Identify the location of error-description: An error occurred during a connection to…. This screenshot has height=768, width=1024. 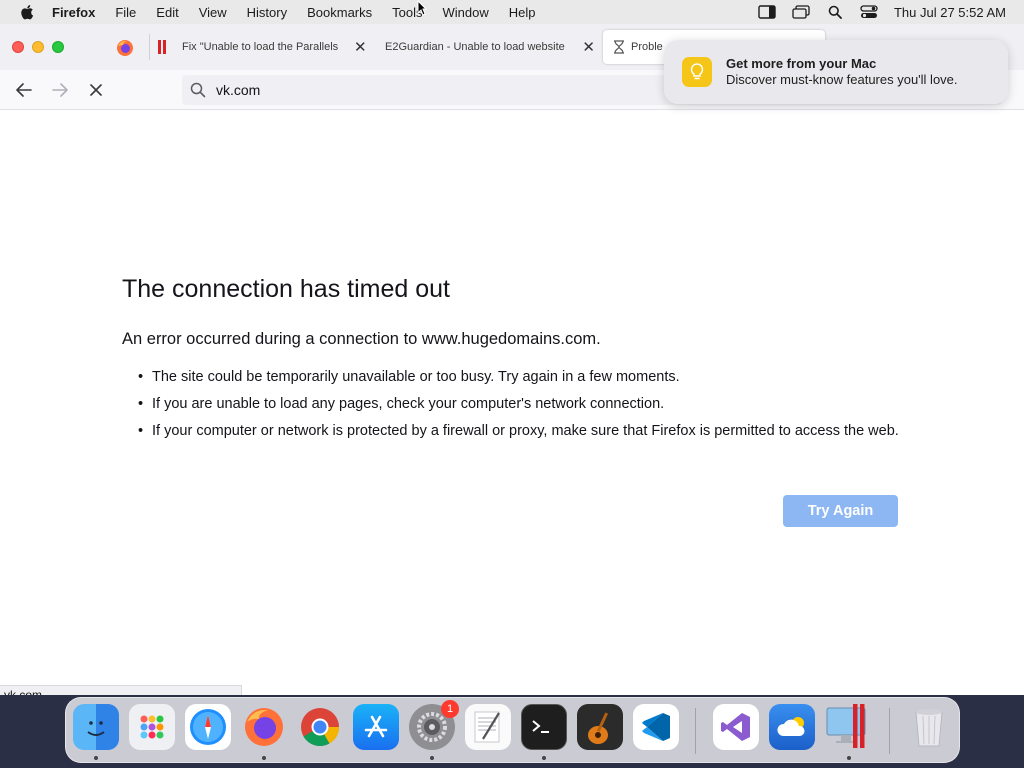
(361, 339).